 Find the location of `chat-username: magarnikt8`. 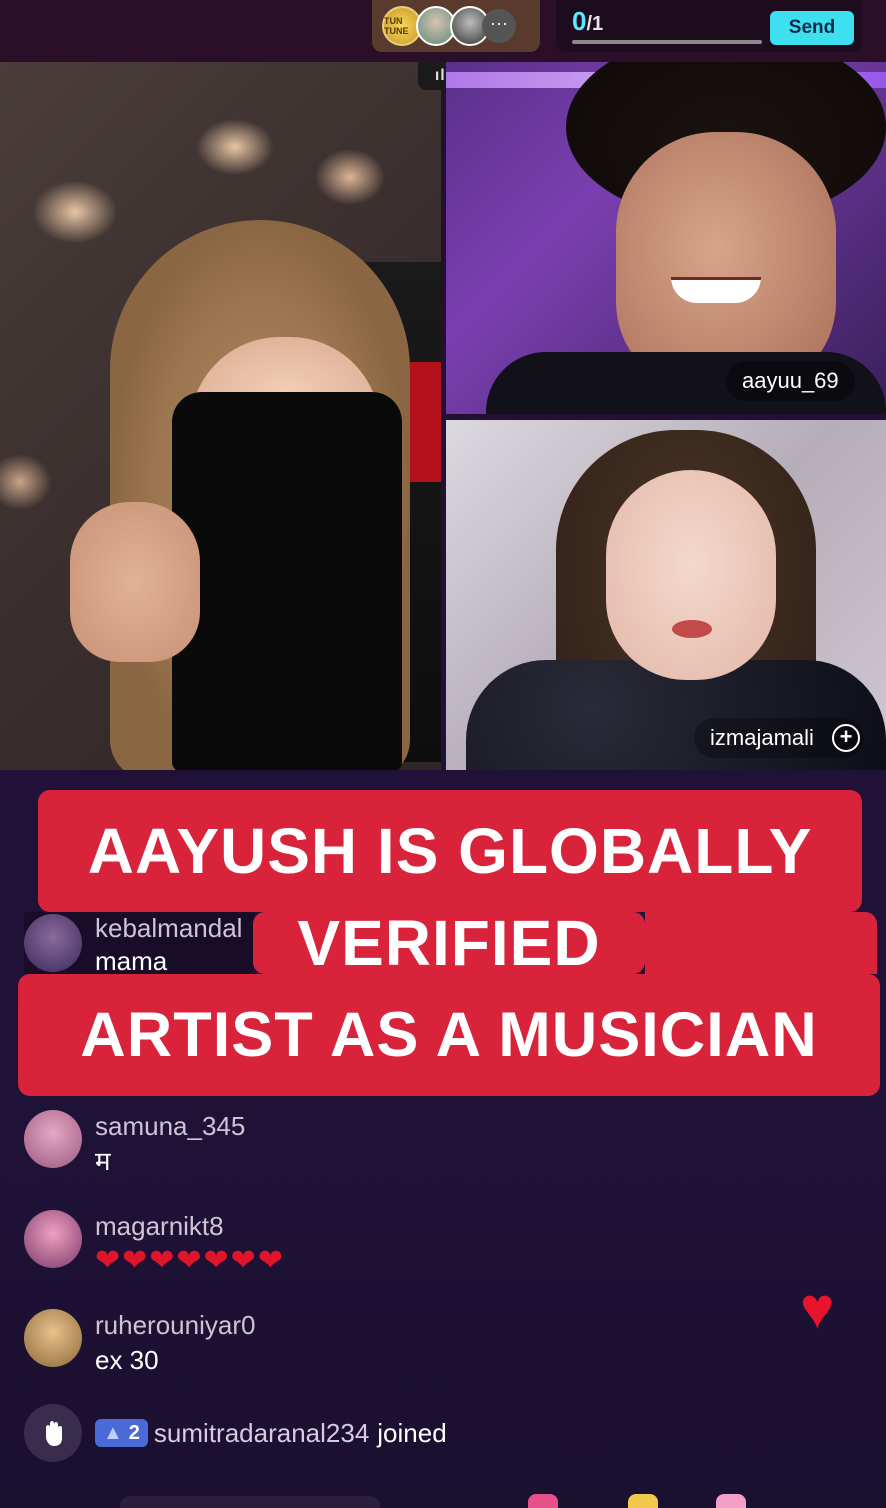

chat-username: magarnikt8 is located at coordinates (190, 1226).